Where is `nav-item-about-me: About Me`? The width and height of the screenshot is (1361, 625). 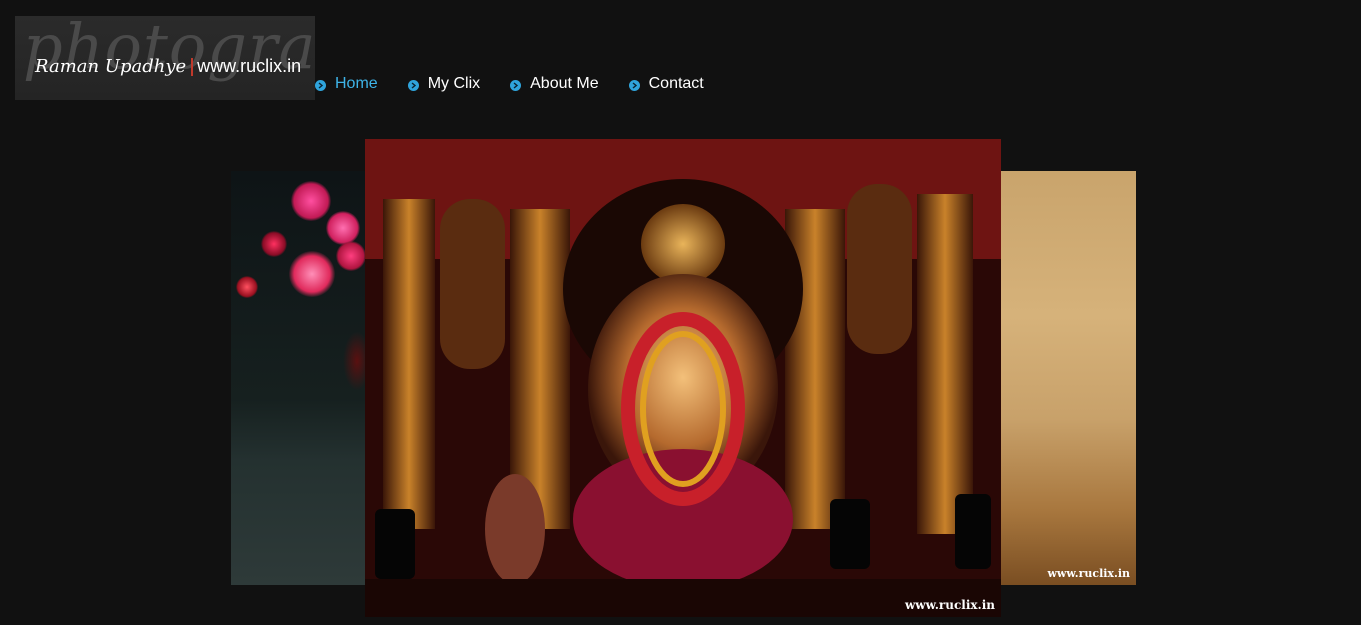 nav-item-about-me: About Me is located at coordinates (554, 84).